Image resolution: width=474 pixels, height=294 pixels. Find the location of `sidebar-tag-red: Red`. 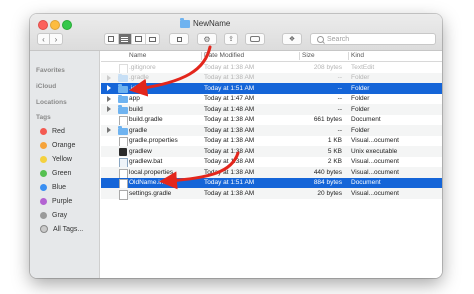

sidebar-tag-red: Red is located at coordinates (52, 131).